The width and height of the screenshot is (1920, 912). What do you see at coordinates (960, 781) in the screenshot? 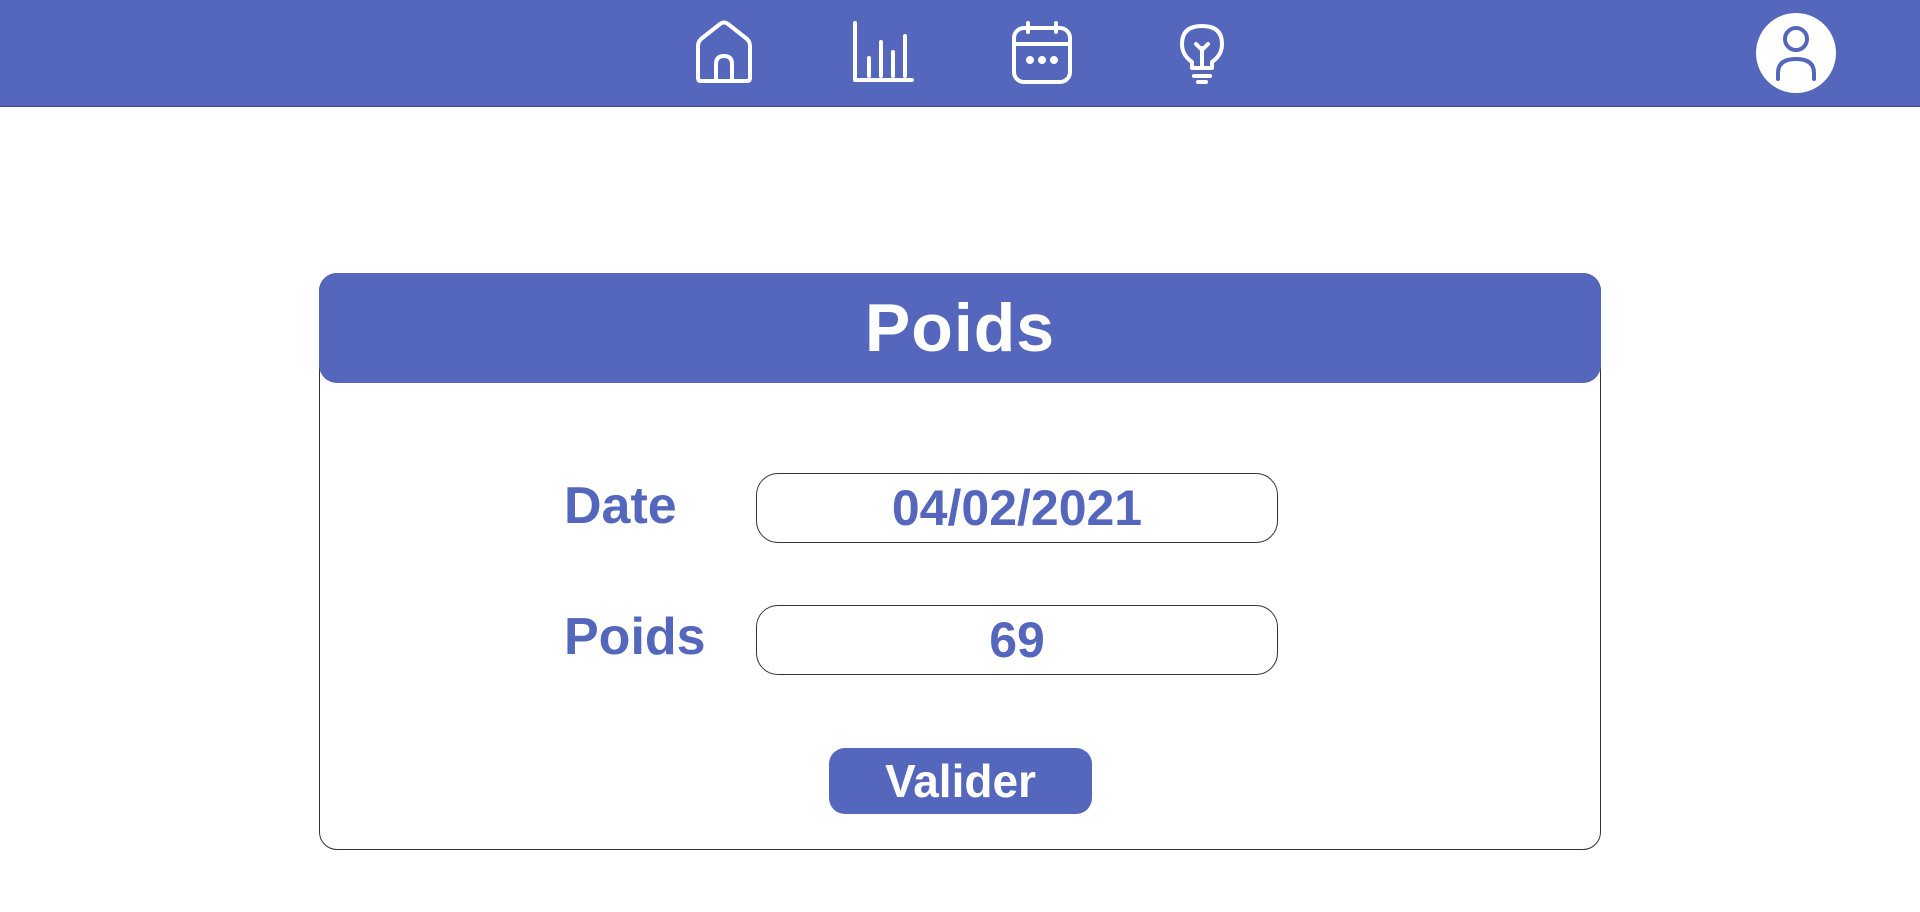
I see `validate-button: Valider` at bounding box center [960, 781].